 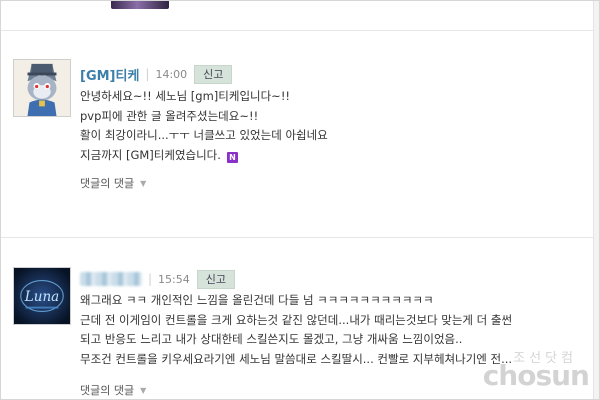 I want to click on gm-character-avatar-icon, so click(x=42, y=88).